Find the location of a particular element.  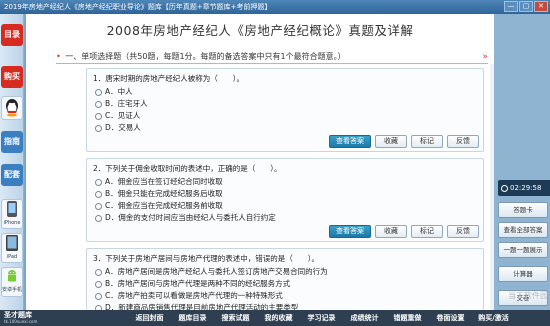

option-c: C．见证人 is located at coordinates (285, 116).